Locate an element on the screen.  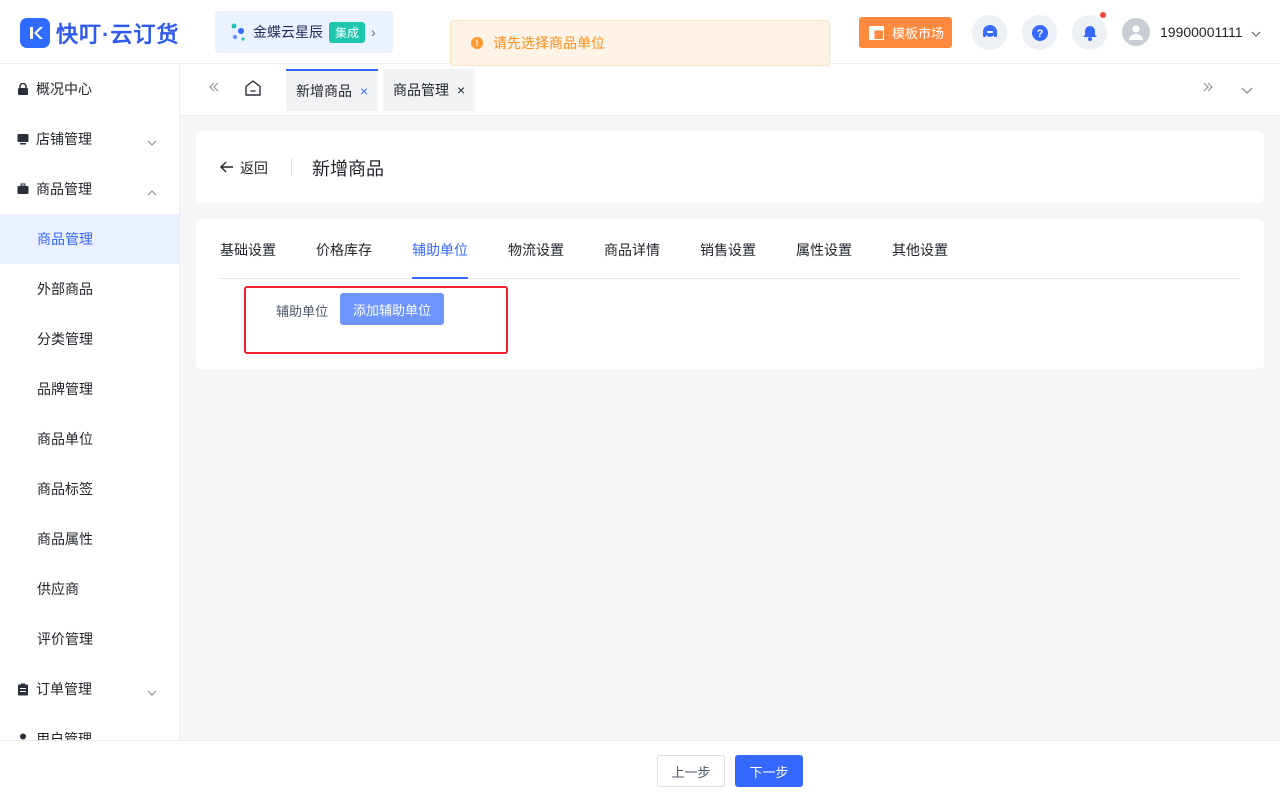
scroll-left-icon is located at coordinates (214, 89).